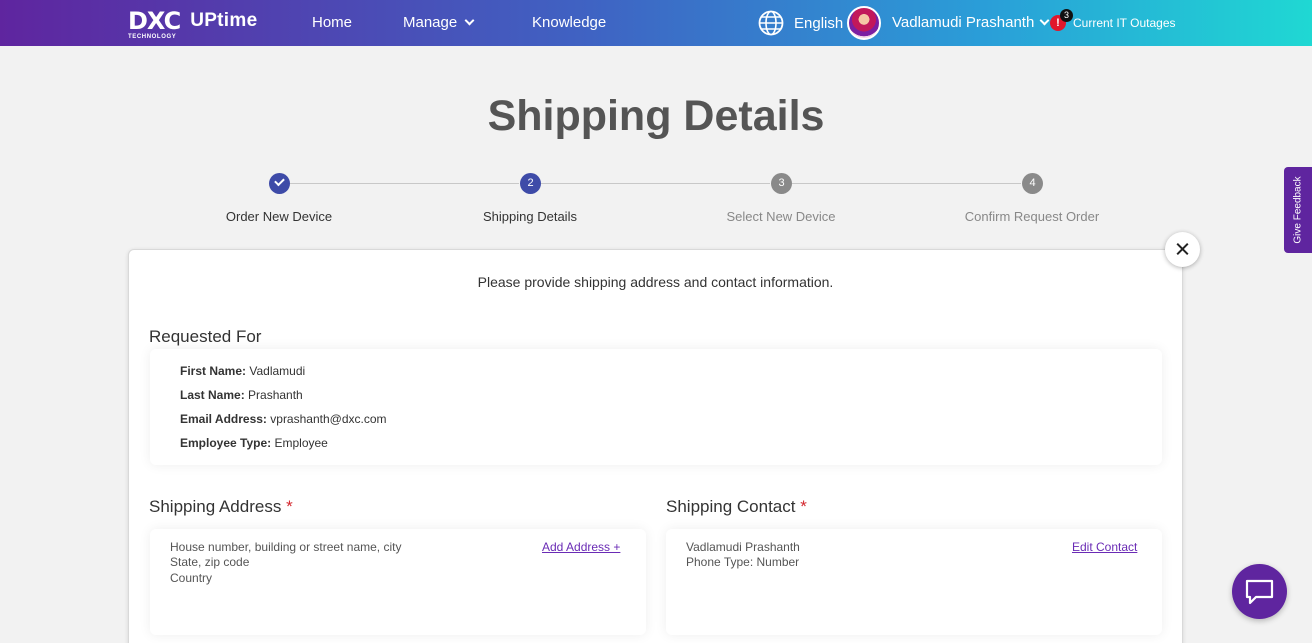 The image size is (1312, 643). I want to click on shipping-contact-label: Shipping Contact, so click(731, 506).